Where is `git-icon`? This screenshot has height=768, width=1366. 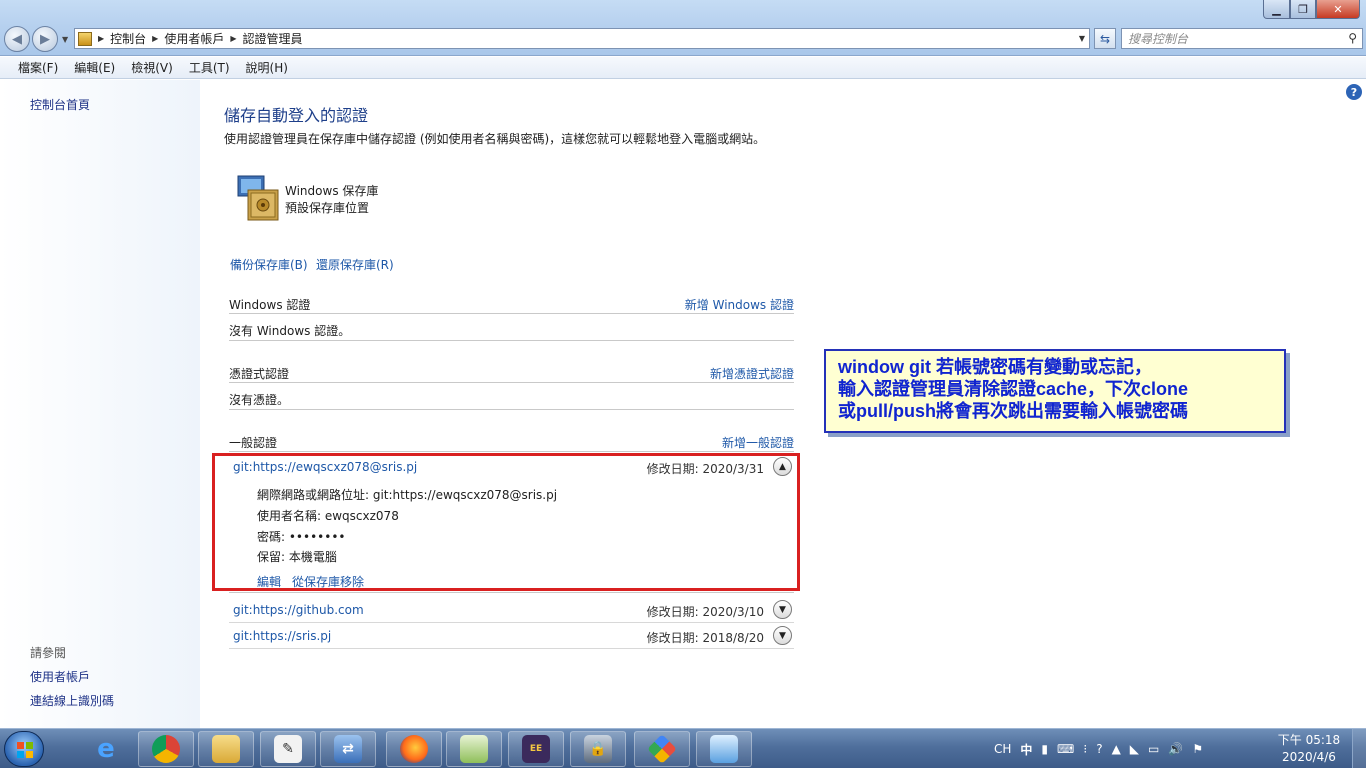
git-icon is located at coordinates (662, 749).